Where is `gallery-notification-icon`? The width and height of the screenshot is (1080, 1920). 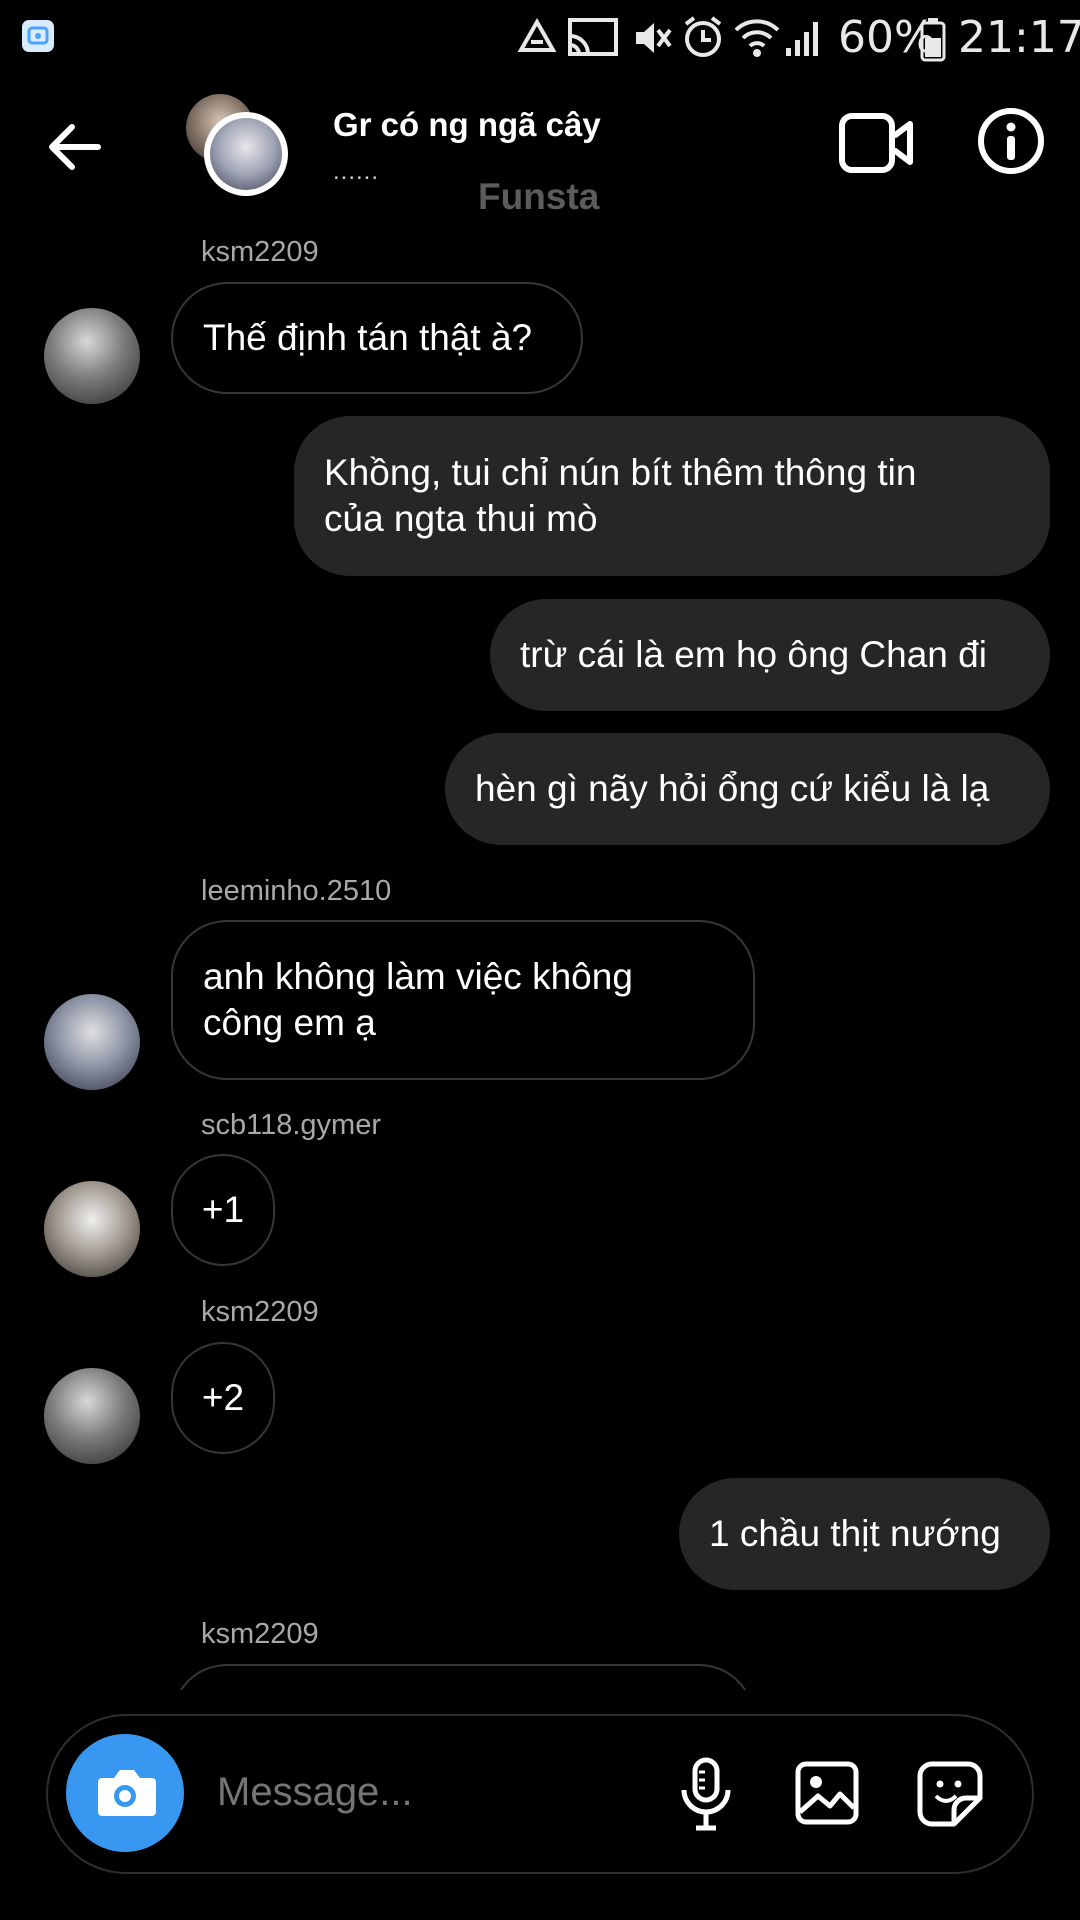
gallery-notification-icon is located at coordinates (38, 36).